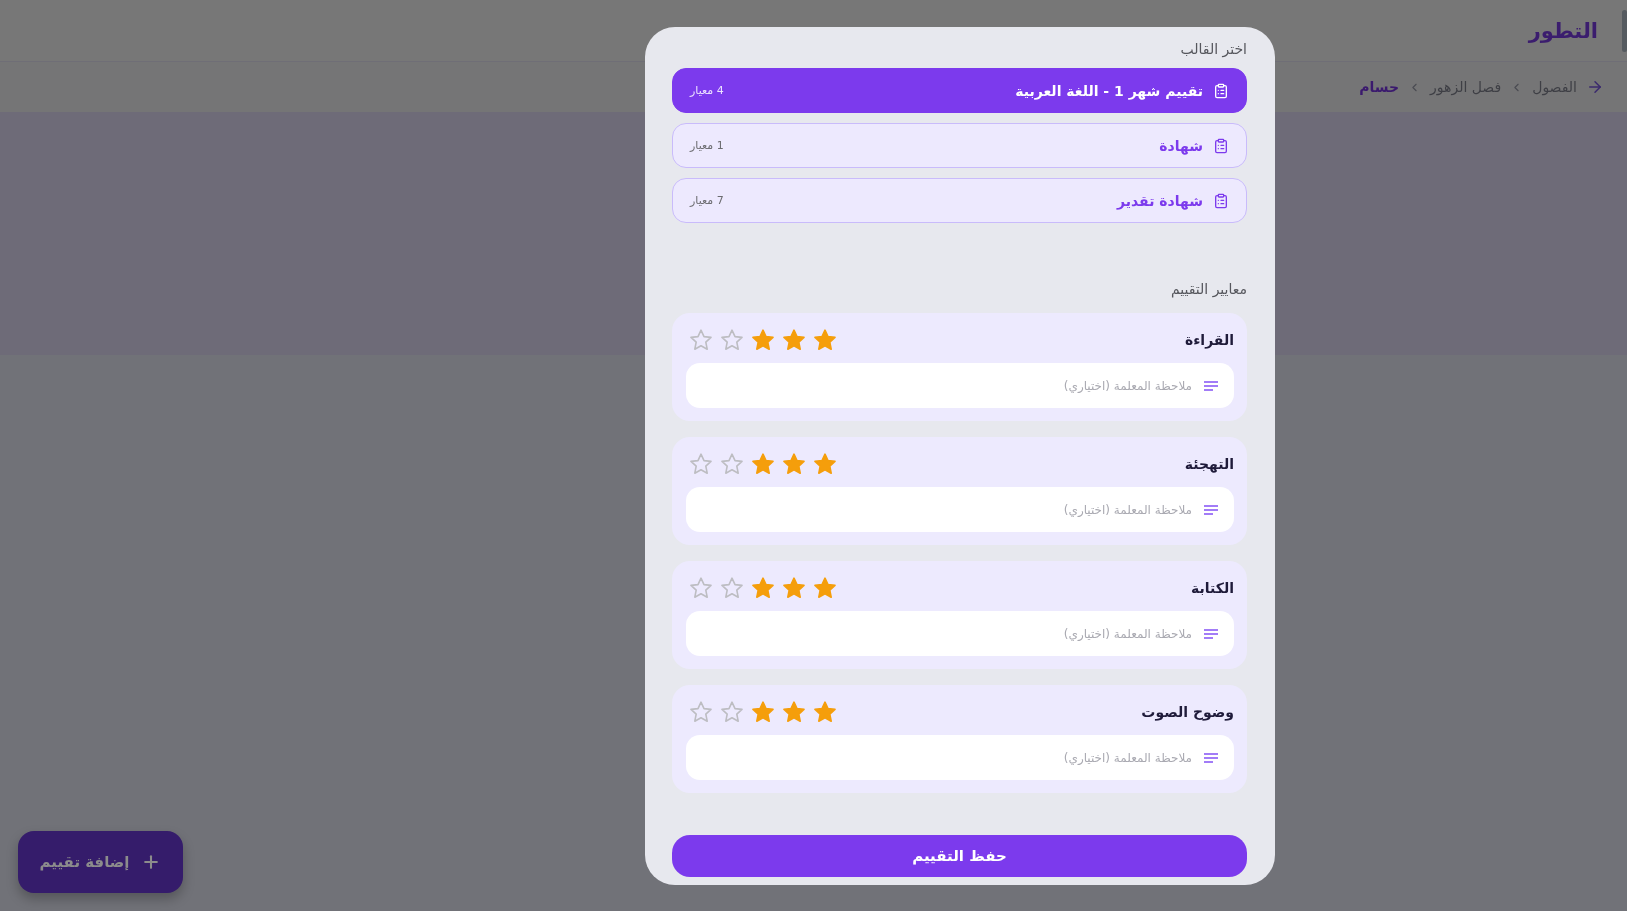  What do you see at coordinates (959, 200) in the screenshot?
I see `template-option: شهادة تقدير 7 معيار` at bounding box center [959, 200].